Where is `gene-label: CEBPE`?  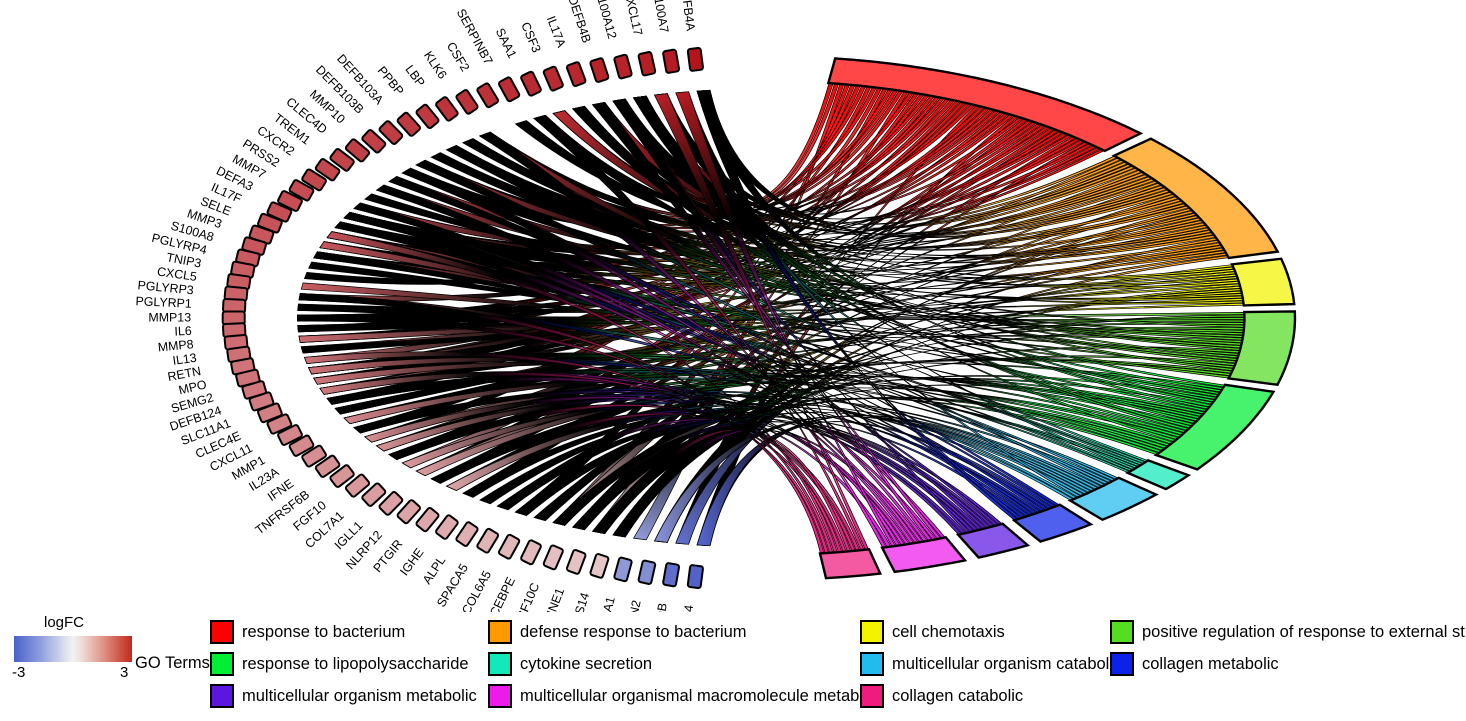 gene-label: CEBPE is located at coordinates (502, 593).